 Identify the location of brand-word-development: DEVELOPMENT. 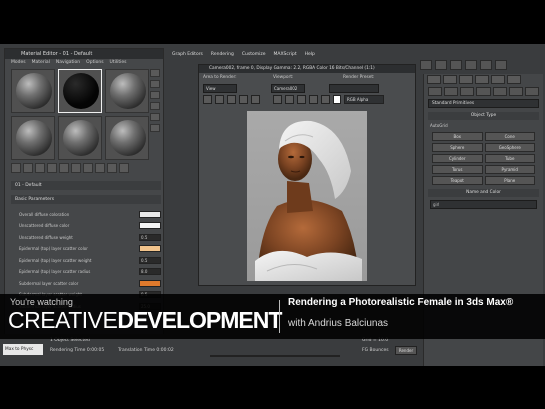
(199, 320).